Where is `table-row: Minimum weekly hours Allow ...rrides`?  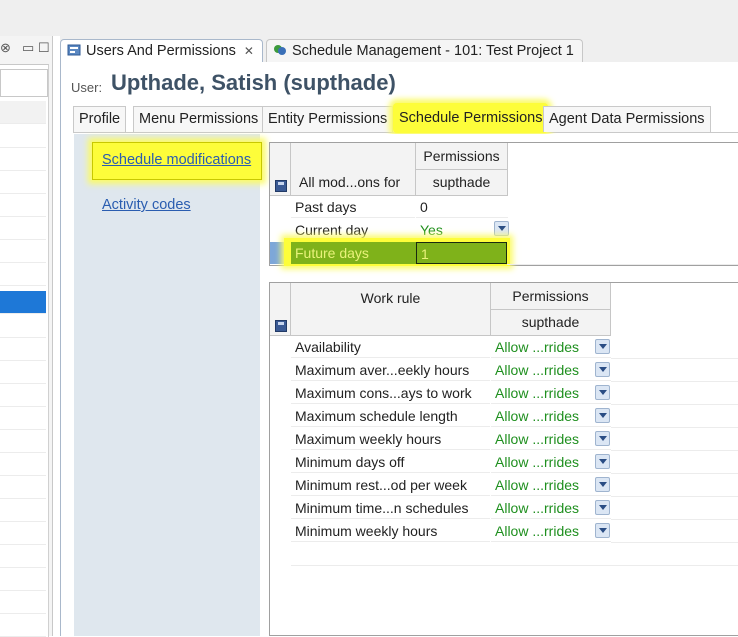
table-row: Minimum weekly hours Allow ...rrides is located at coordinates (504, 531).